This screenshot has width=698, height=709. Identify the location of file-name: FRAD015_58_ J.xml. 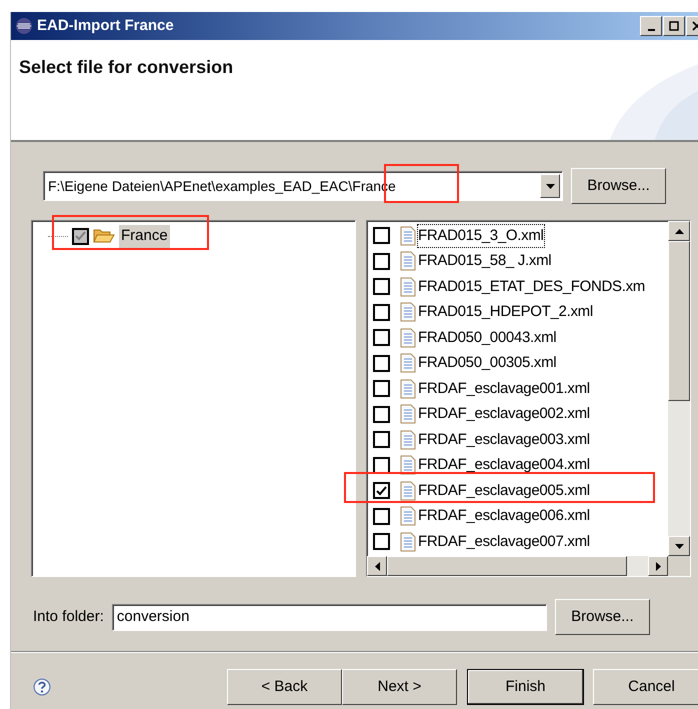
(485, 261).